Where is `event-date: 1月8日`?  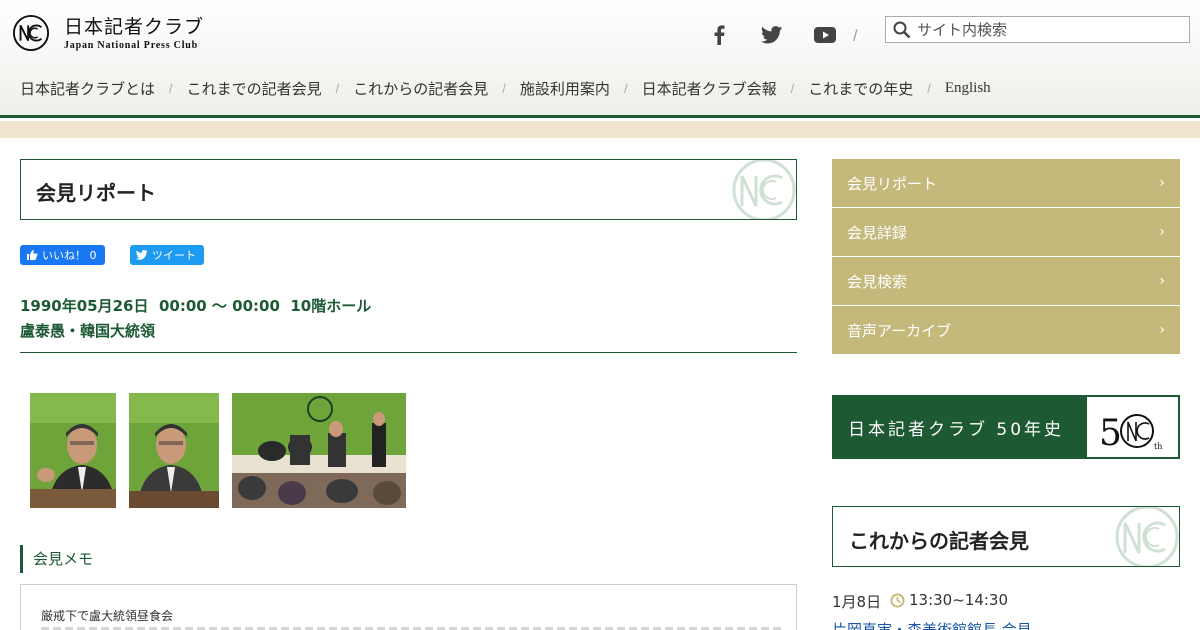
event-date: 1月8日 is located at coordinates (857, 602).